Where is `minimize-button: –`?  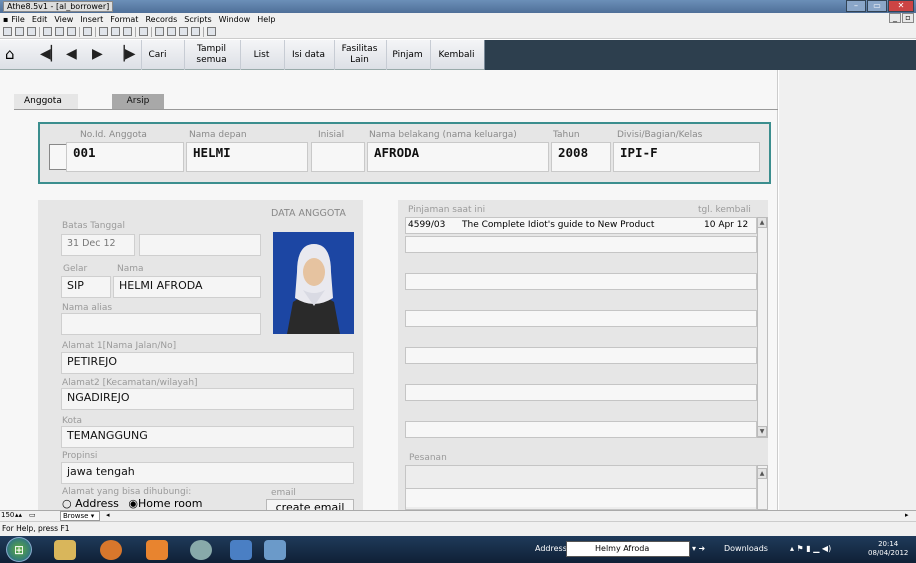 minimize-button: – is located at coordinates (856, 6).